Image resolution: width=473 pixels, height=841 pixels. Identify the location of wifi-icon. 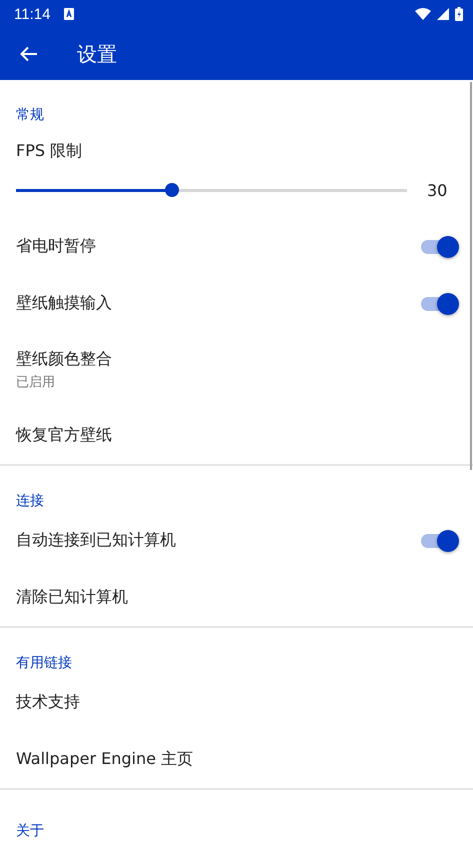
(423, 14).